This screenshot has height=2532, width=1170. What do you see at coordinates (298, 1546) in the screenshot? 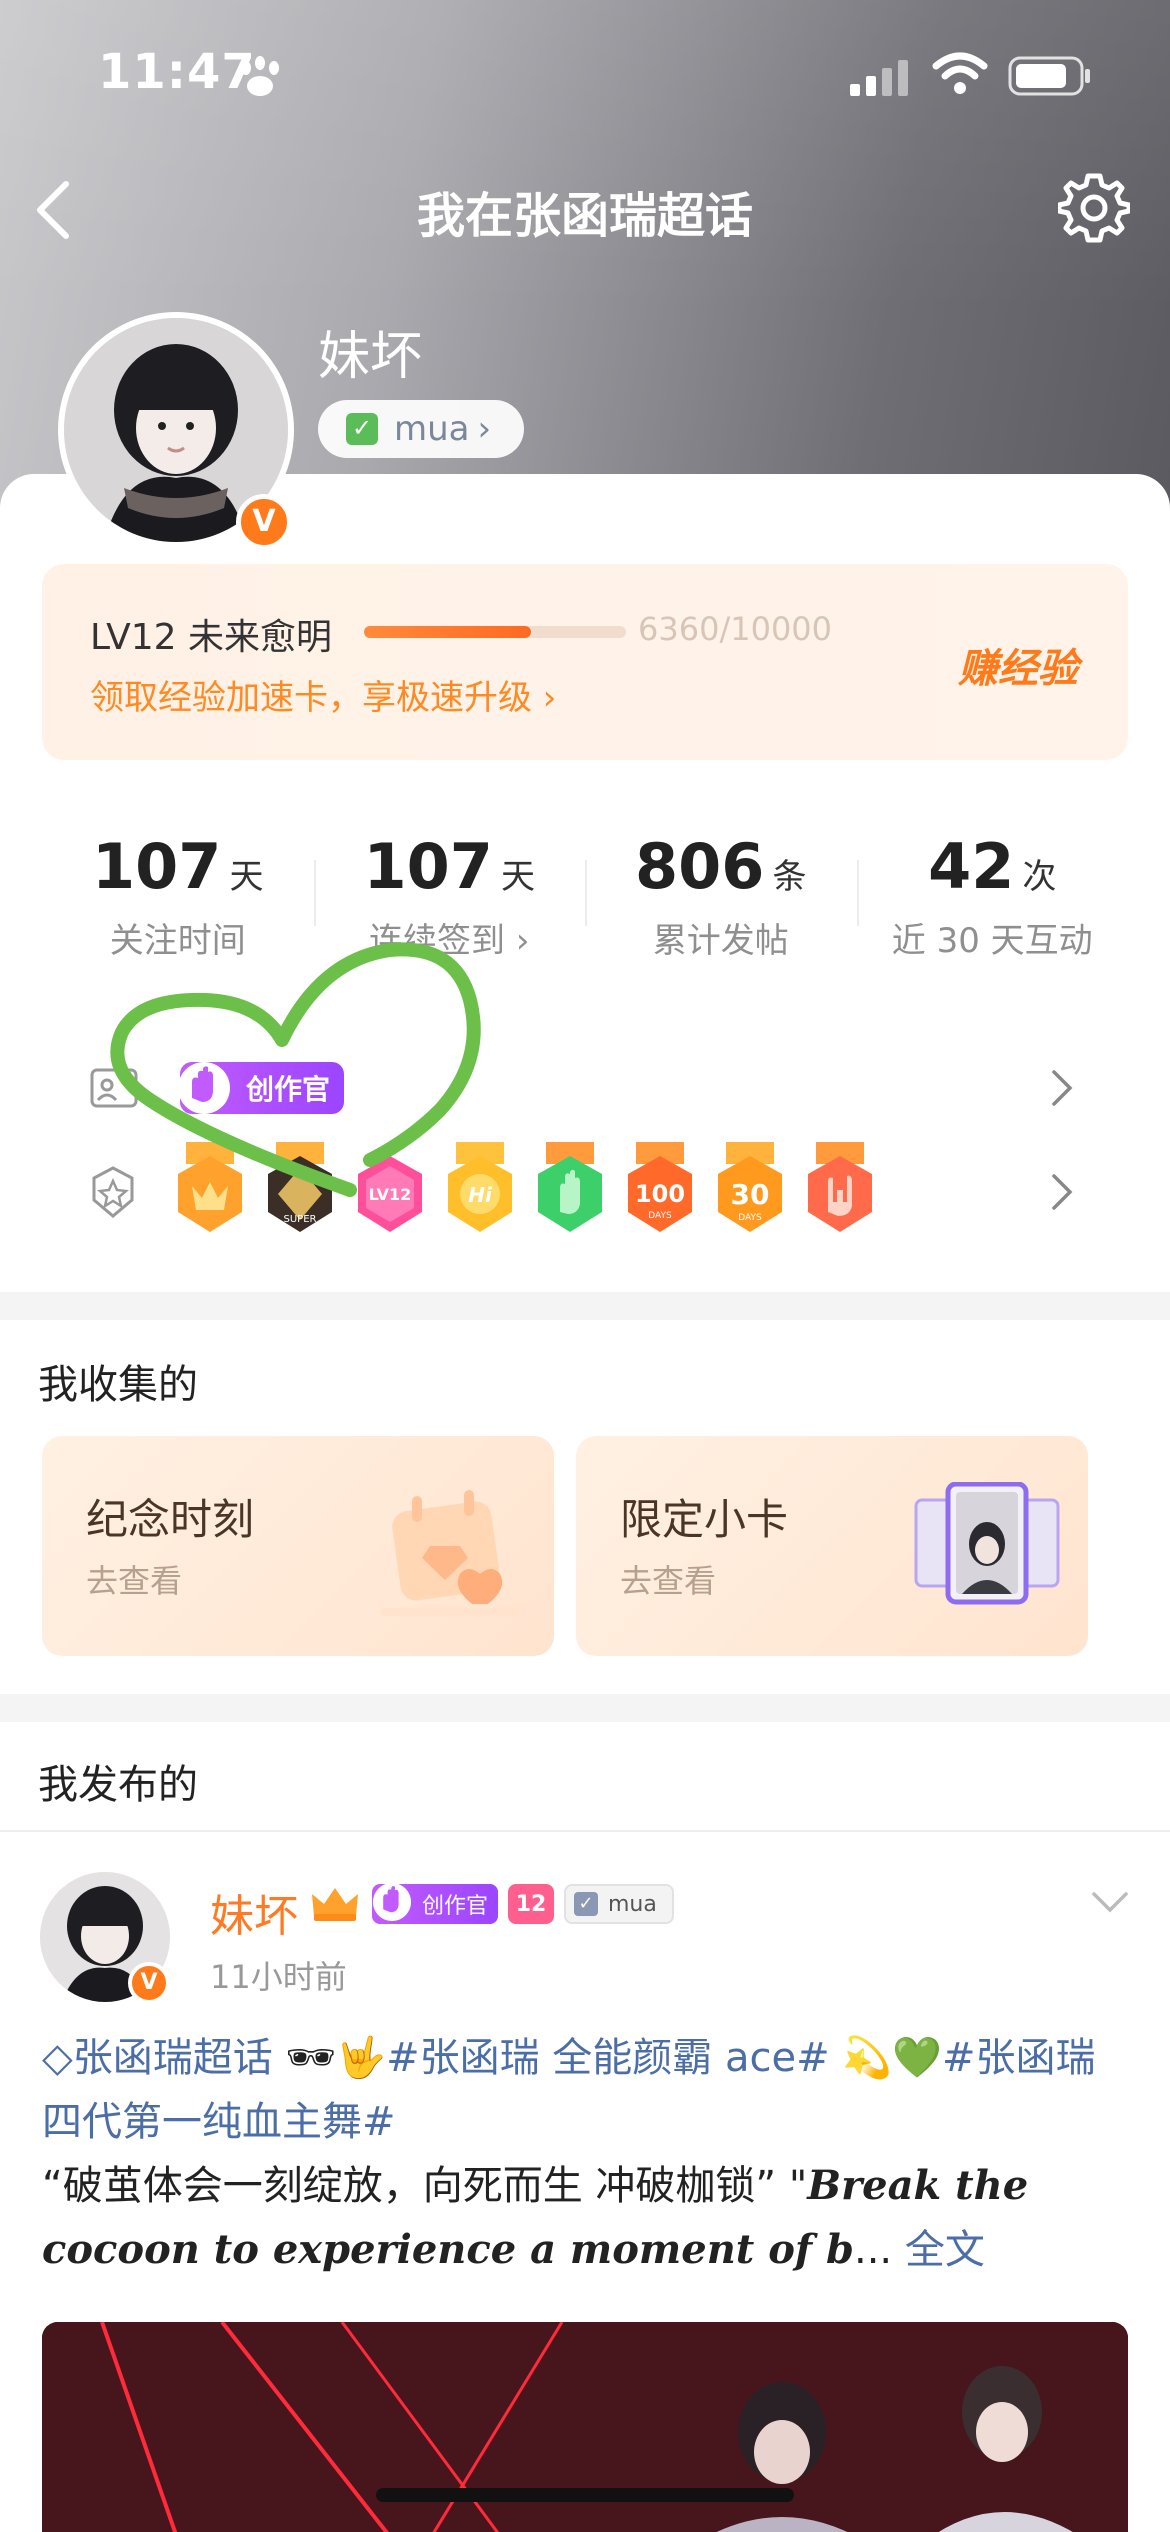
I see `collection-card-moments: 纪念时刻 去查看` at bounding box center [298, 1546].